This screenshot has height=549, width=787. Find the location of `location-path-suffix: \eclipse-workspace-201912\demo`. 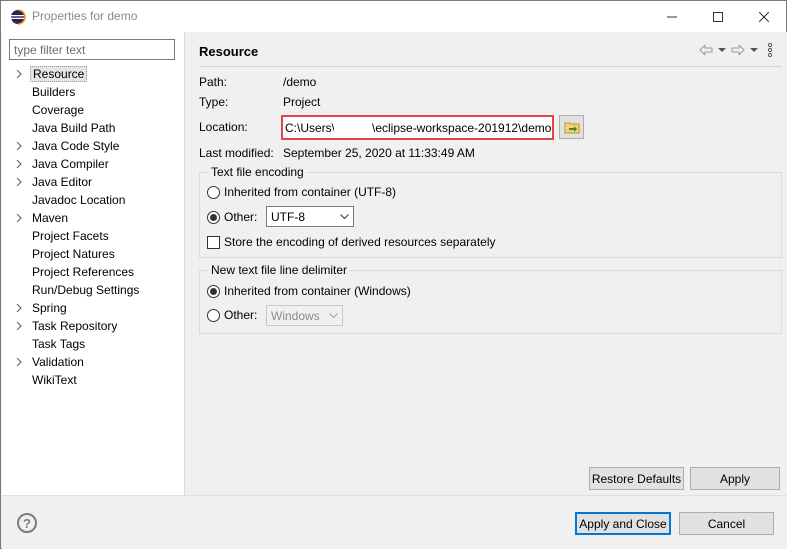

location-path-suffix: \eclipse-workspace-201912\demo is located at coordinates (462, 128).